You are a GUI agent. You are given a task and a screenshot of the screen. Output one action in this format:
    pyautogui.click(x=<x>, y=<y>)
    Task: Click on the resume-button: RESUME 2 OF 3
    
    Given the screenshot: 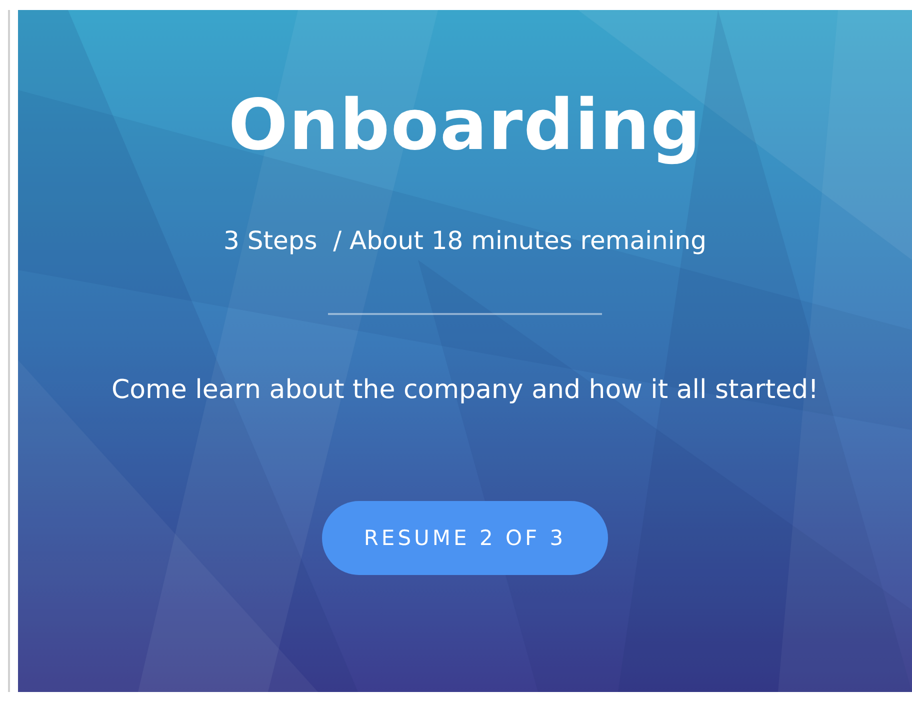 What is the action you would take?
    pyautogui.click(x=465, y=537)
    